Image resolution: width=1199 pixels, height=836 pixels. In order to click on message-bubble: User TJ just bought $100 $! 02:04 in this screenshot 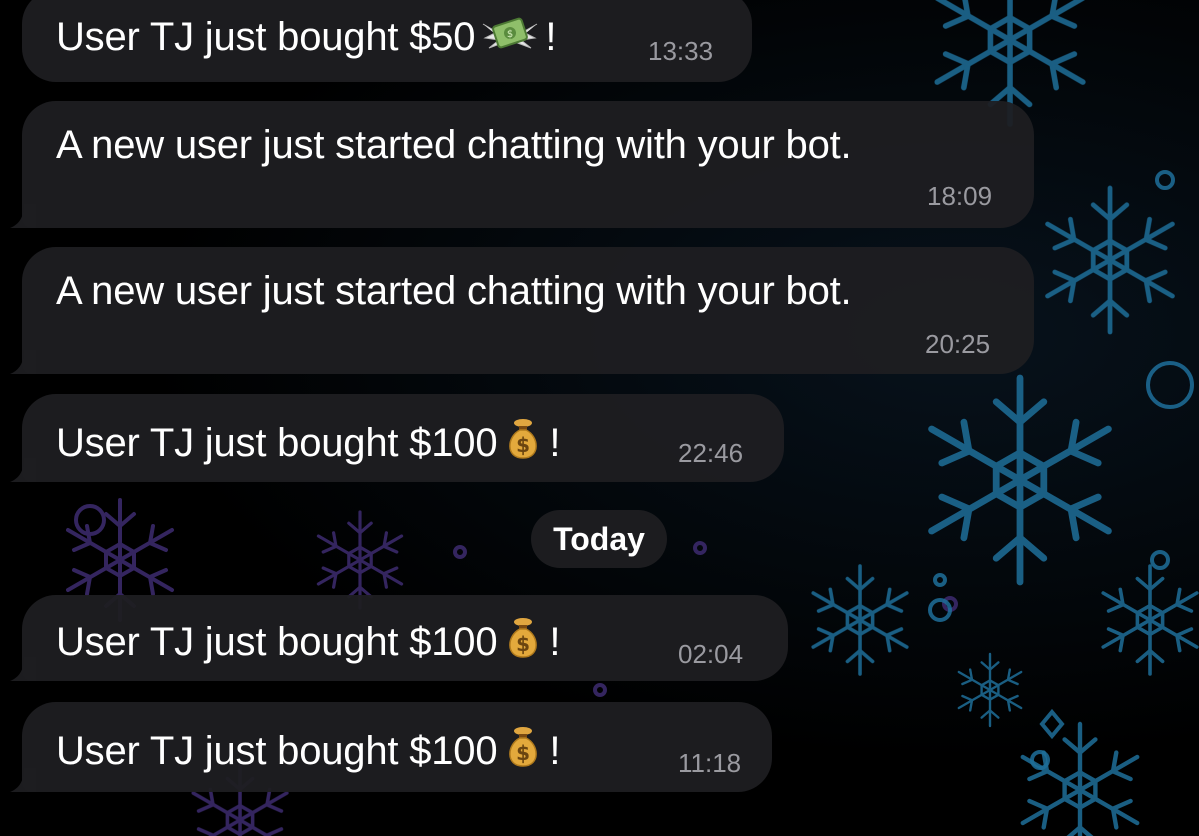, I will do `click(405, 638)`.